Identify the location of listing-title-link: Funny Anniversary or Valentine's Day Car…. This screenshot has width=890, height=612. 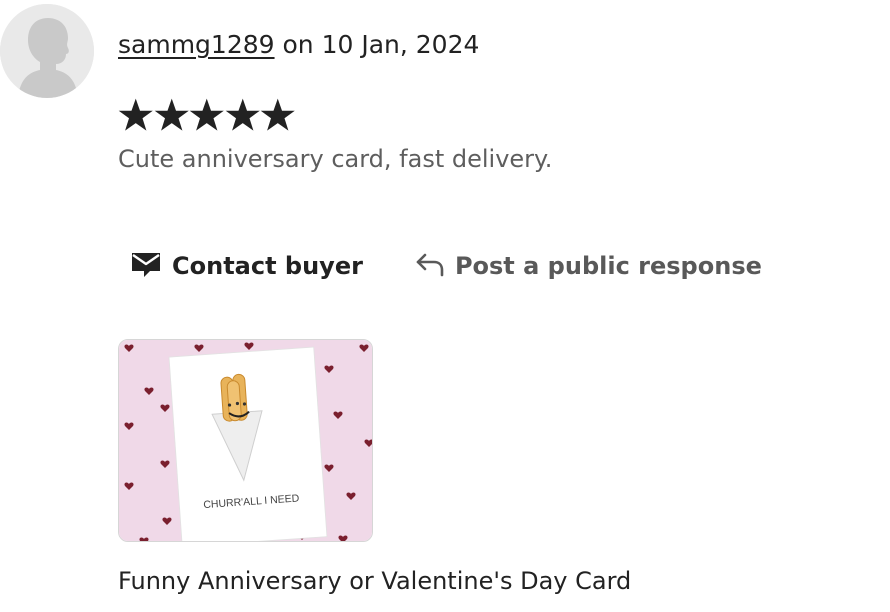
(374, 581).